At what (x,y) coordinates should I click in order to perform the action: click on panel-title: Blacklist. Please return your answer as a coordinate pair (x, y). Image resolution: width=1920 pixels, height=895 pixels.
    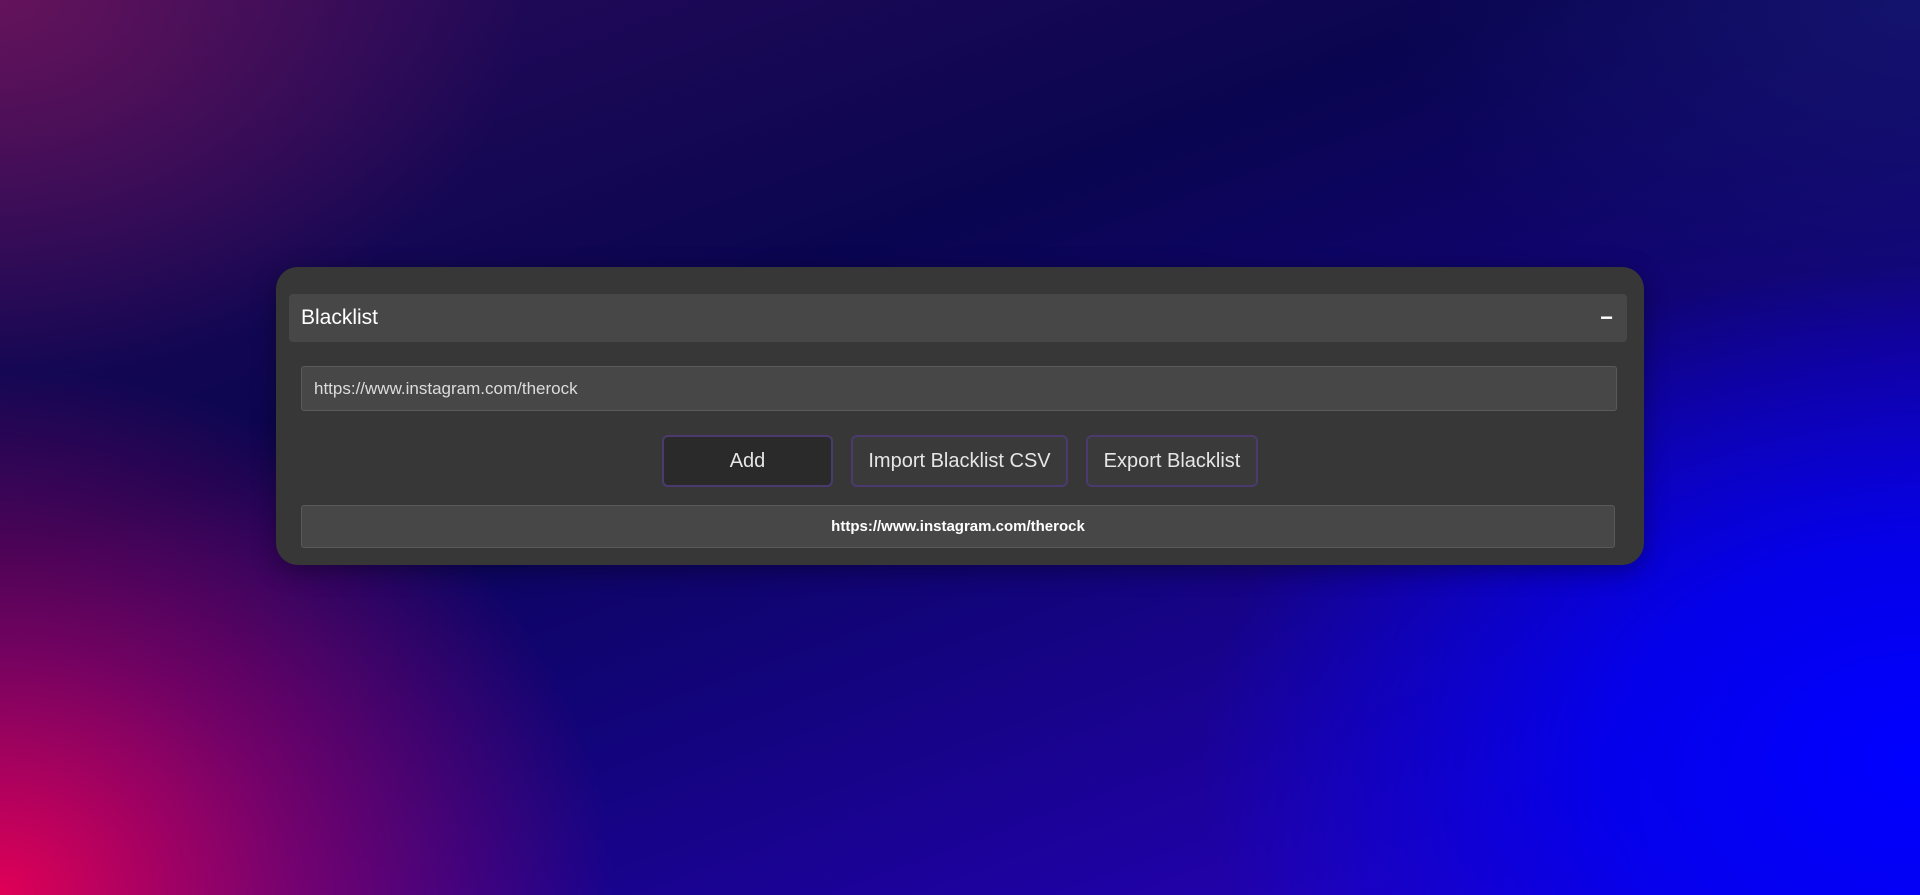
    Looking at the image, I should click on (340, 317).